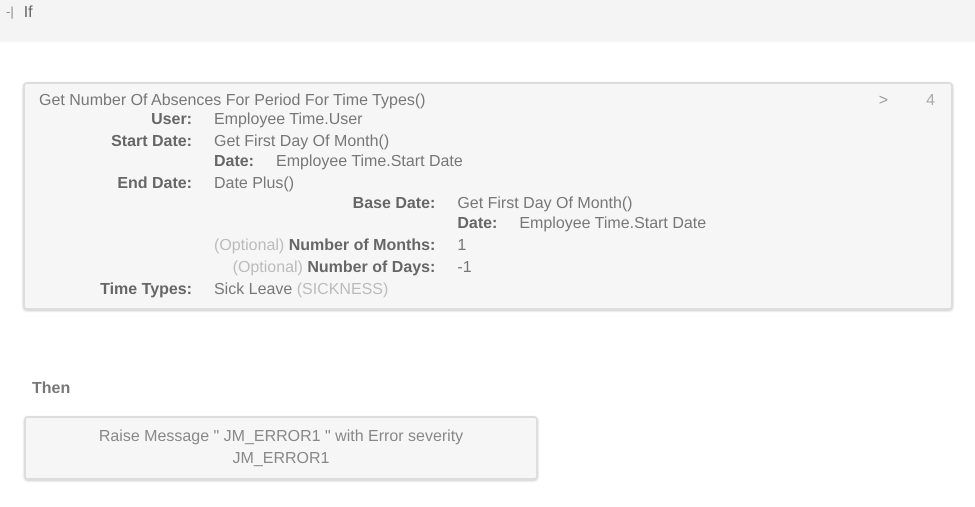 The image size is (975, 507). What do you see at coordinates (154, 183) in the screenshot?
I see `parameter-label: End Date:` at bounding box center [154, 183].